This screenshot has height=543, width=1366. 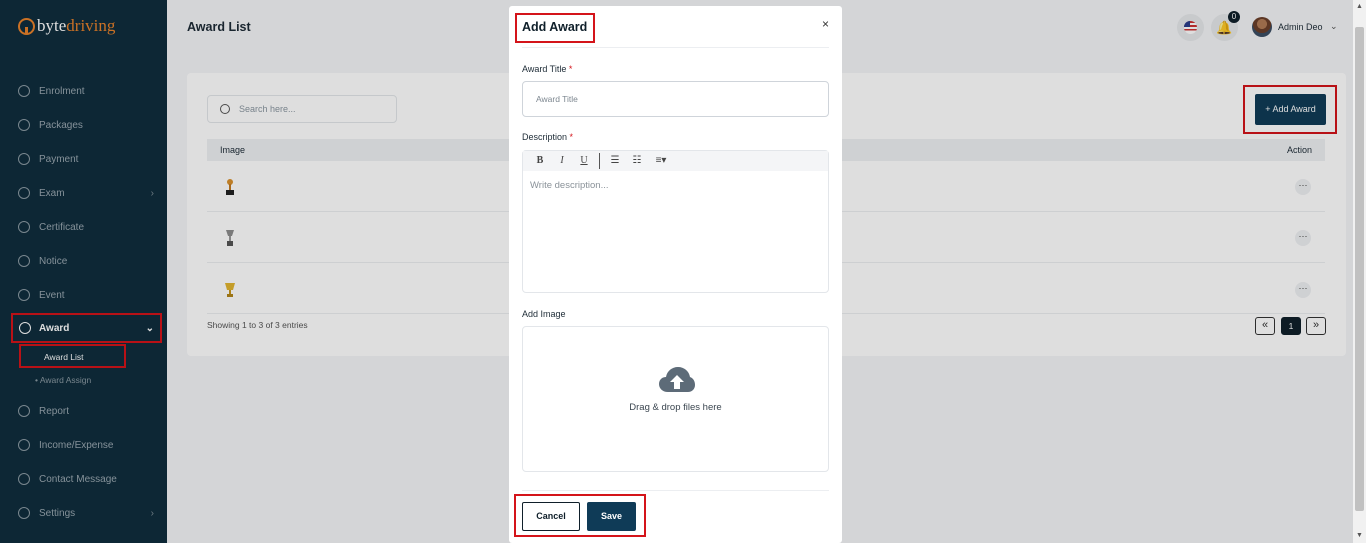 I want to click on page-scrollbar: ▲ ▼, so click(x=1359, y=271).